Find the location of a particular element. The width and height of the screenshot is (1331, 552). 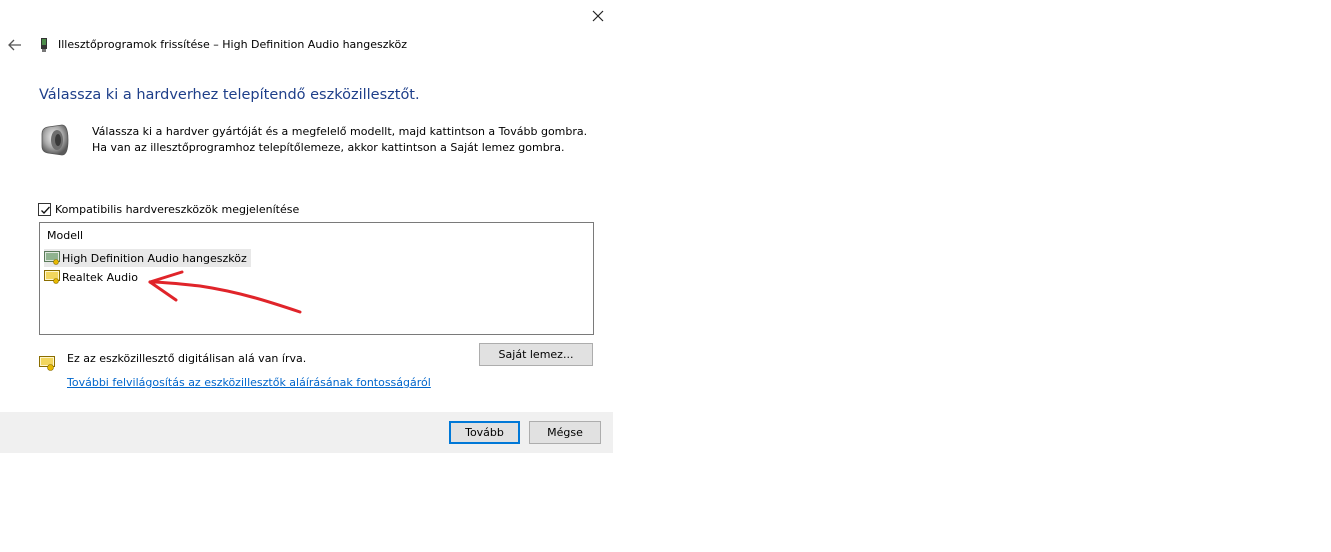

close-button is located at coordinates (598, 16).